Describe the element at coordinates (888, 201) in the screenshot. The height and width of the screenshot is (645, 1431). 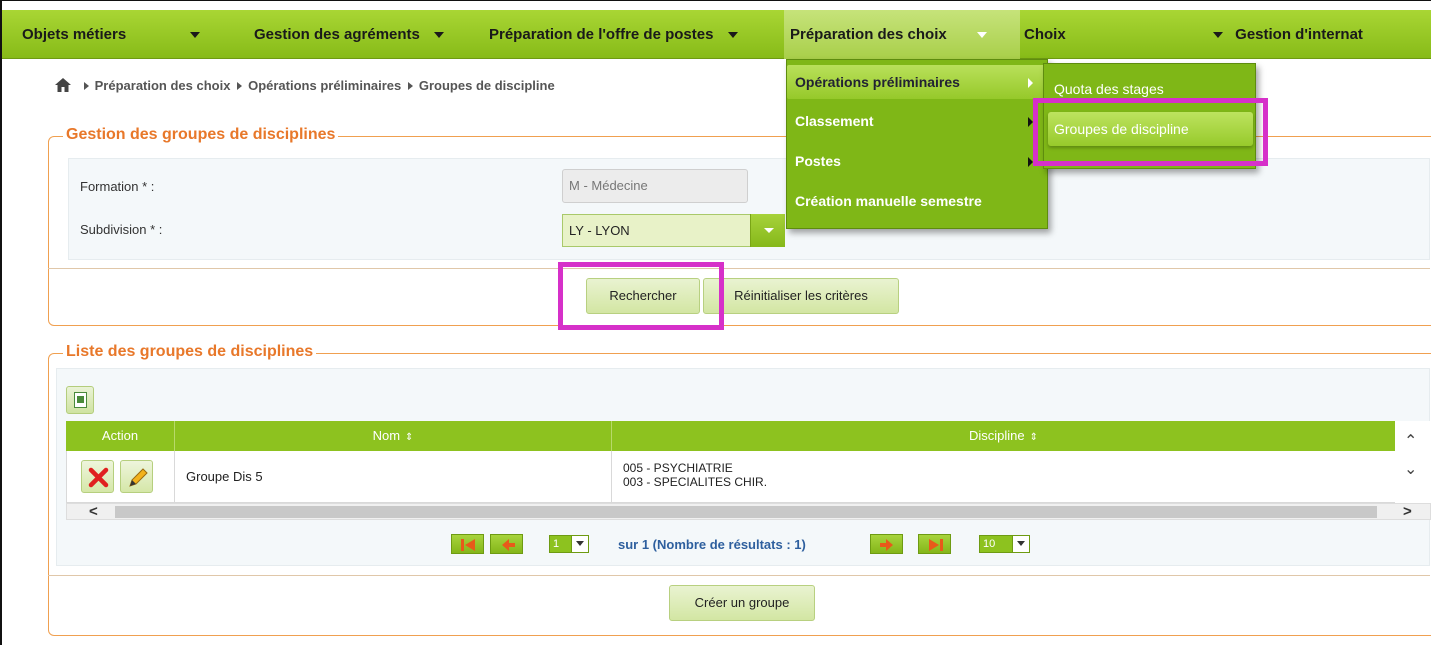
I see `menu-item-label: Création manuelle semestre` at that location.